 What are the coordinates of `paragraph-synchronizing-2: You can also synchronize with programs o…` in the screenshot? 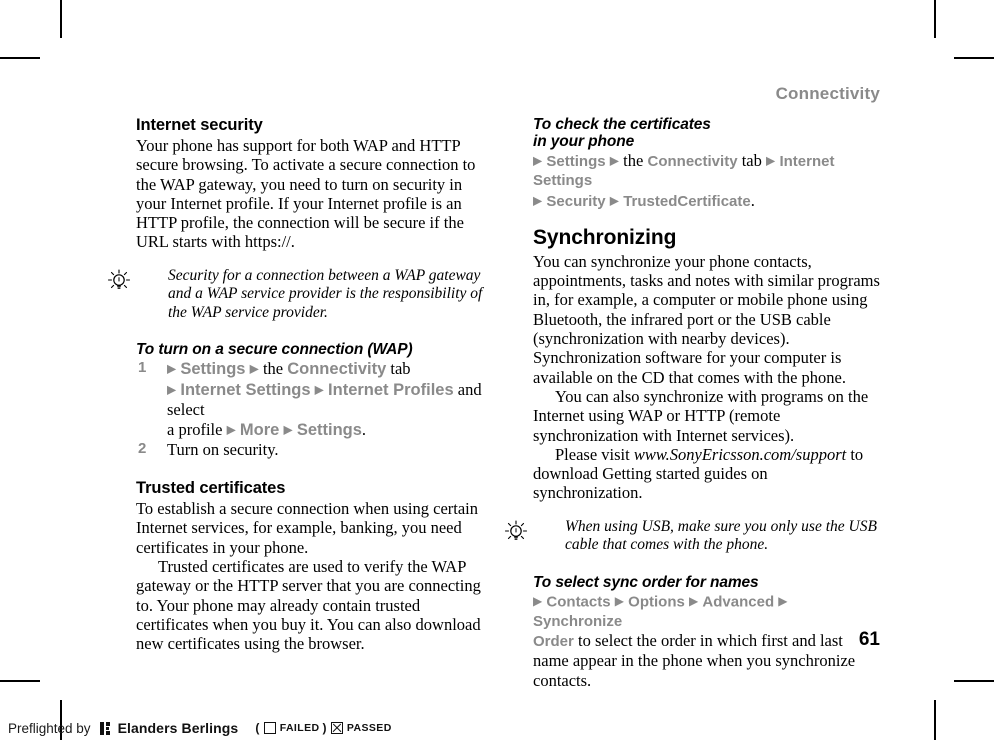 It's located at (701, 415).